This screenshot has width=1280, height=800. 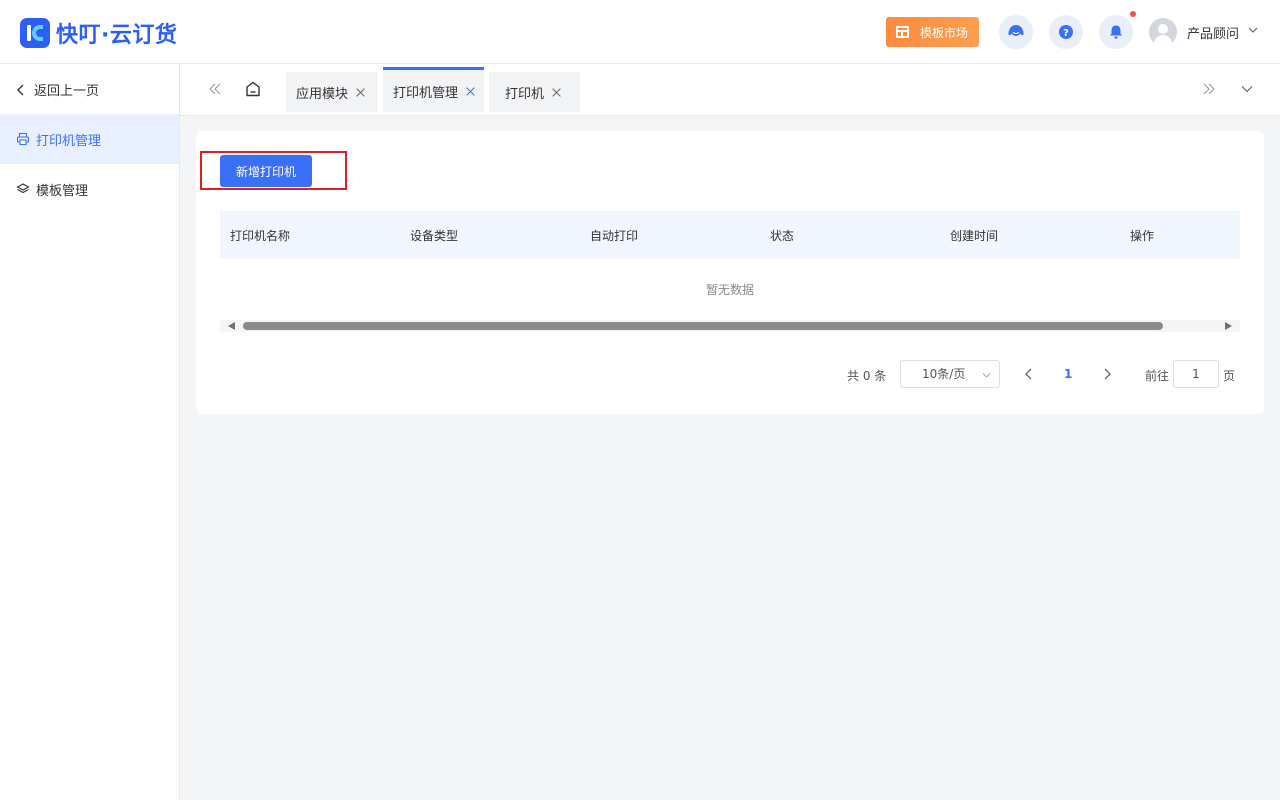 What do you see at coordinates (944, 32) in the screenshot?
I see `template-market-label: 模板市场` at bounding box center [944, 32].